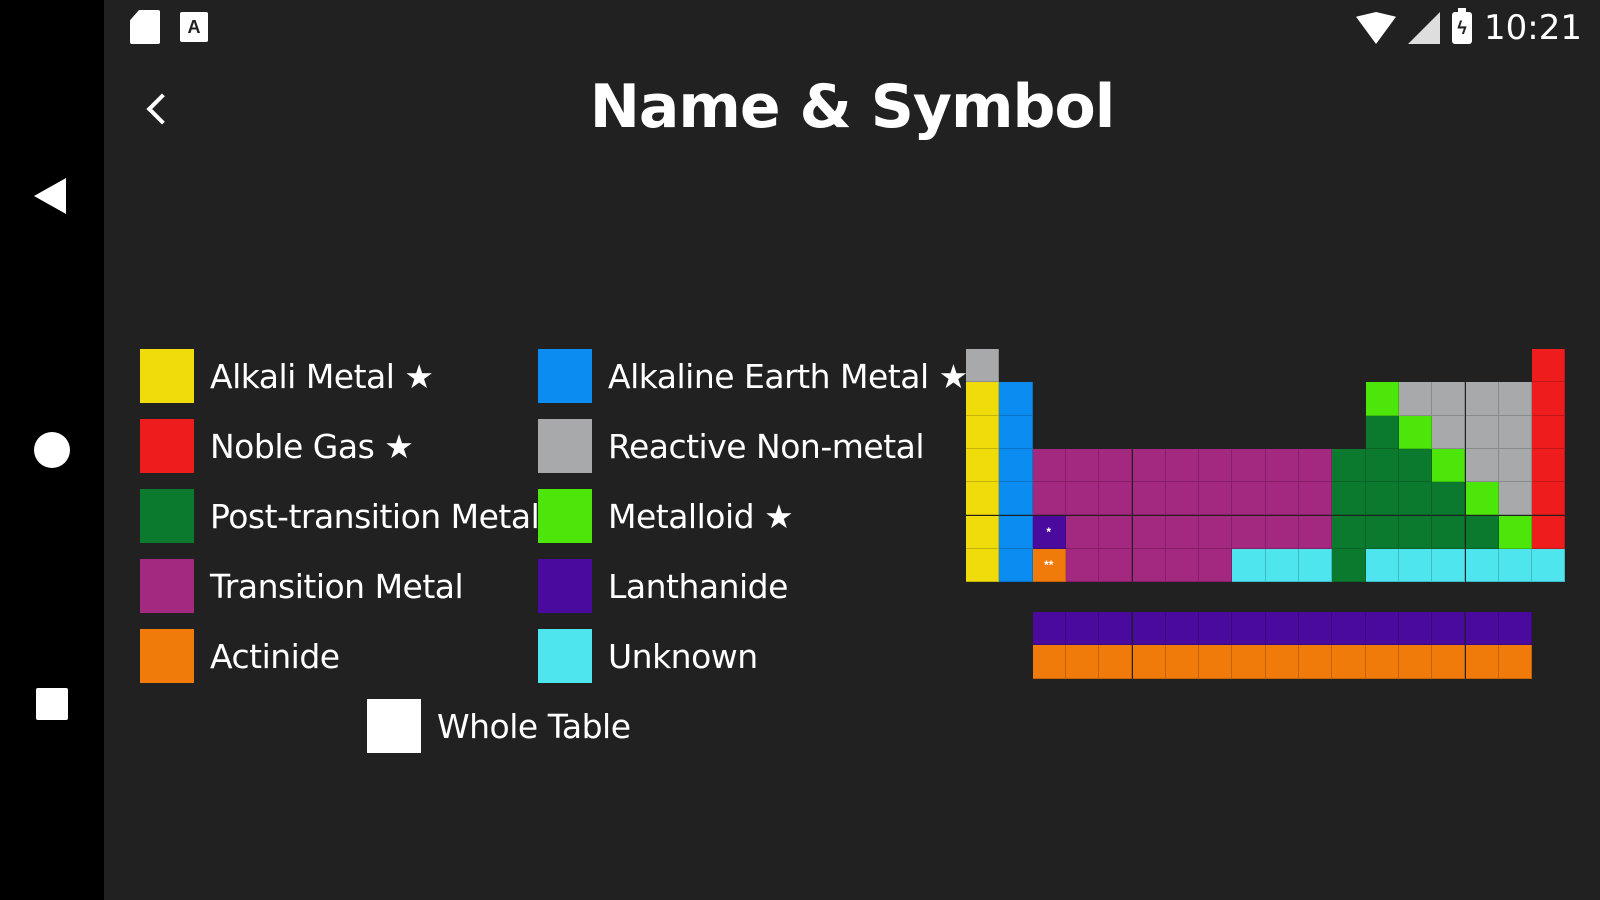  Describe the element at coordinates (683, 656) in the screenshot. I see `unknown-label: Unknown` at that location.